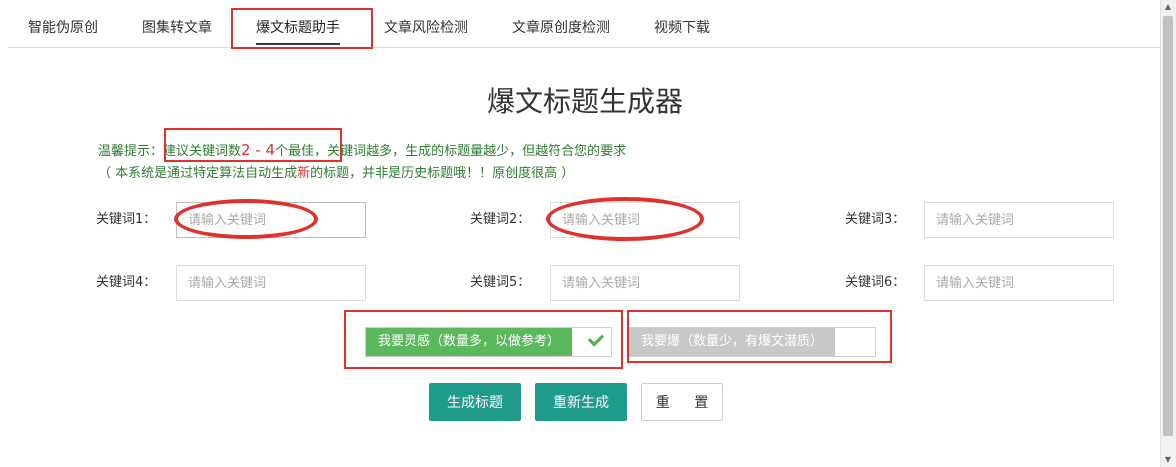 Image resolution: width=1176 pixels, height=467 pixels. What do you see at coordinates (483, 339) in the screenshot?
I see `annotation-box-inspiration-mode` at bounding box center [483, 339].